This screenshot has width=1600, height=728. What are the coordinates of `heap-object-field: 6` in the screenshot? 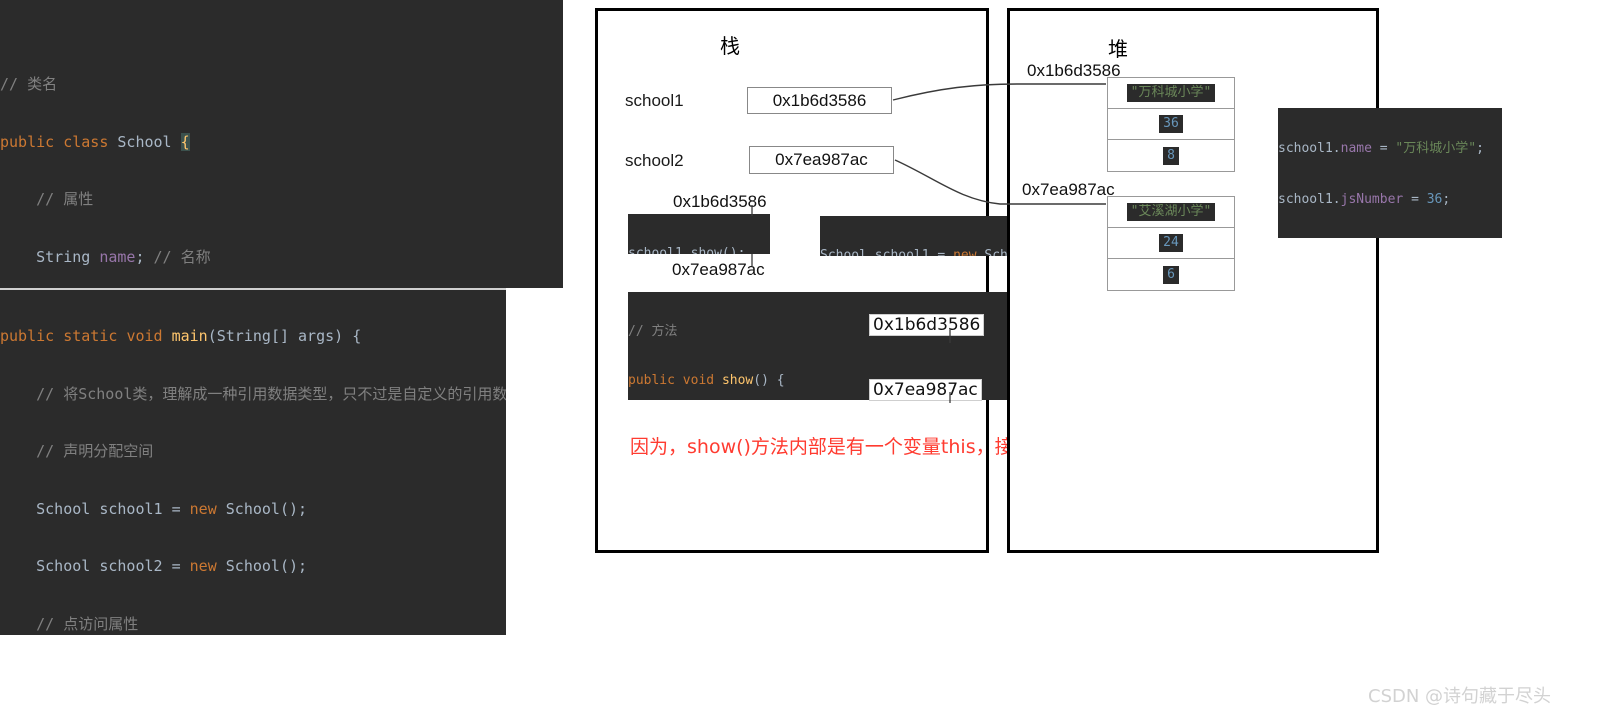 It's located at (1171, 274).